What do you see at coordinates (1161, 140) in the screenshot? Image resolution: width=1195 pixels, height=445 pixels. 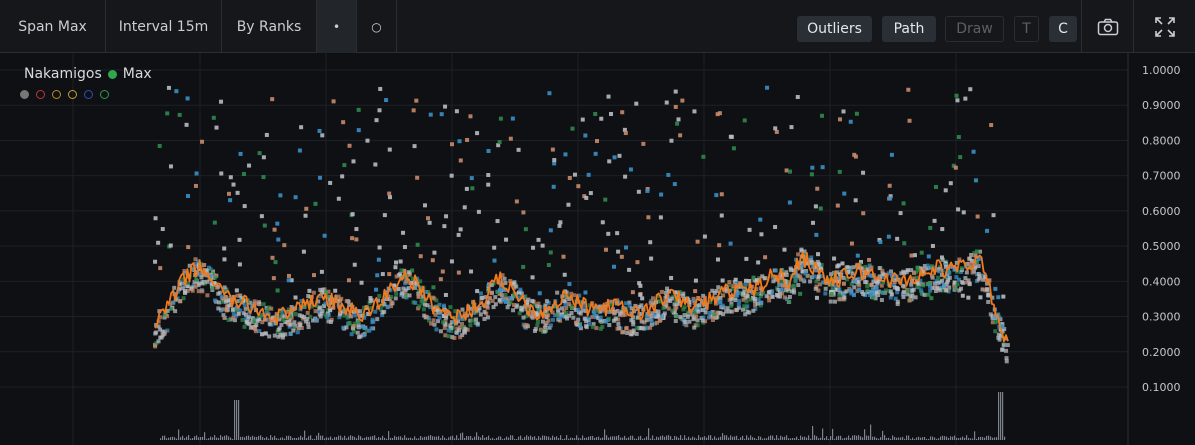 I see `y-tick-label: 0.8000` at bounding box center [1161, 140].